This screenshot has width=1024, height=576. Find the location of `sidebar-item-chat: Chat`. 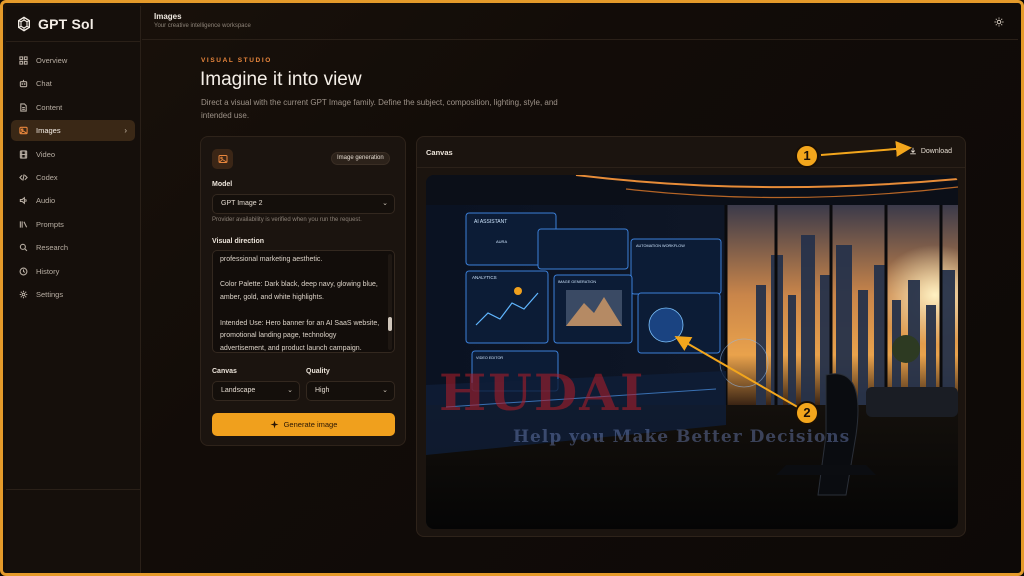

sidebar-item-chat: Chat is located at coordinates (73, 83).